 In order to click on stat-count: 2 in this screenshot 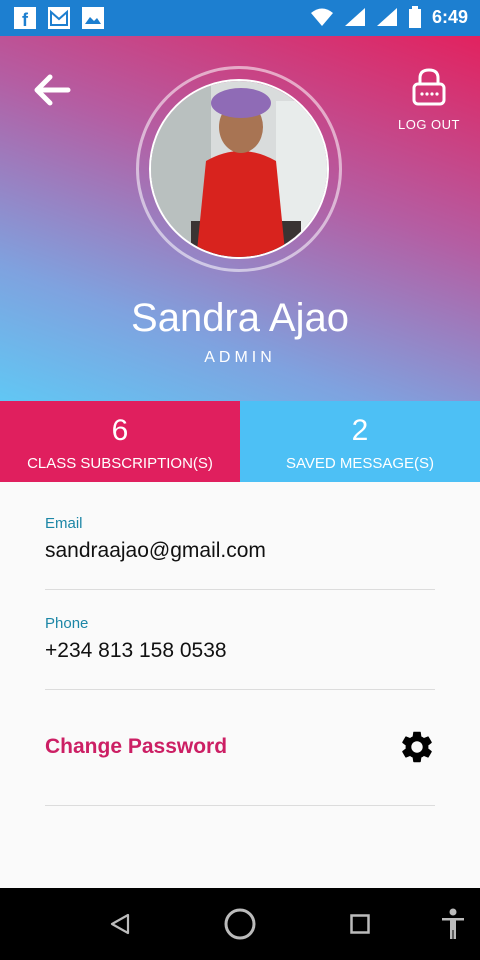, I will do `click(360, 430)`.